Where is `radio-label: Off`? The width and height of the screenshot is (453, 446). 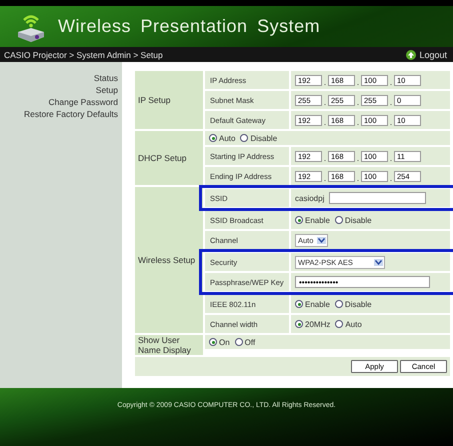
radio-label: Off is located at coordinates (250, 342).